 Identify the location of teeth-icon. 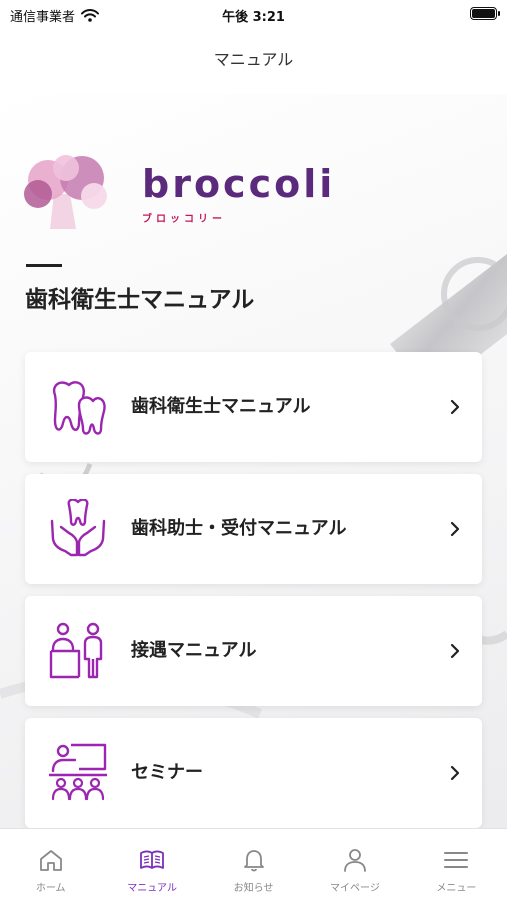
(79, 408).